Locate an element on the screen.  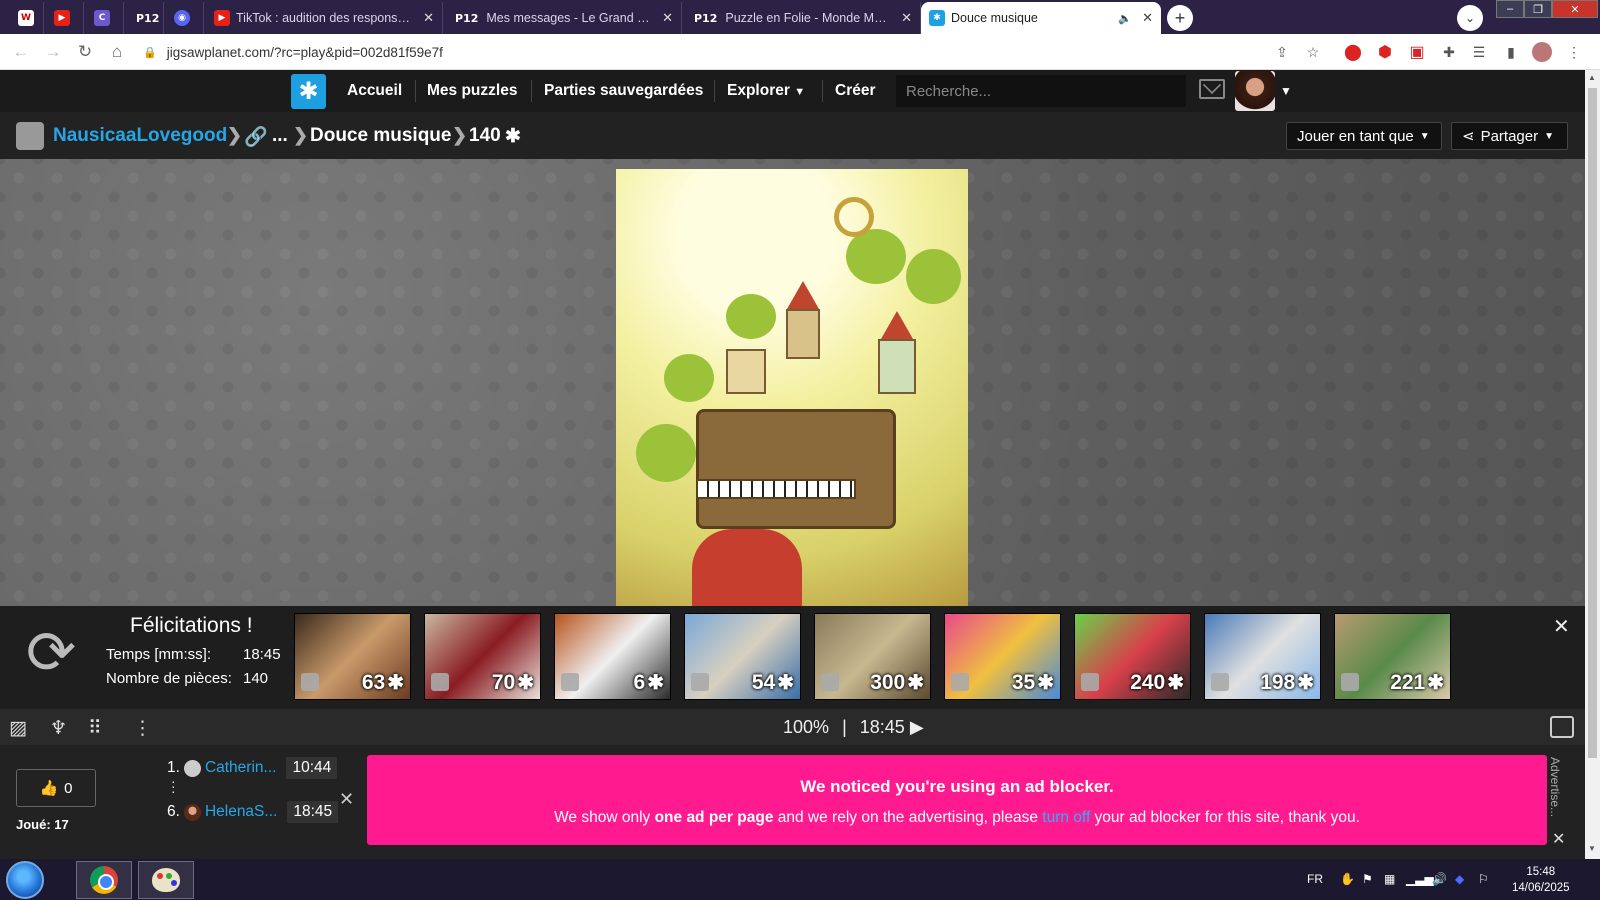
nav-create: Créer is located at coordinates (855, 91).